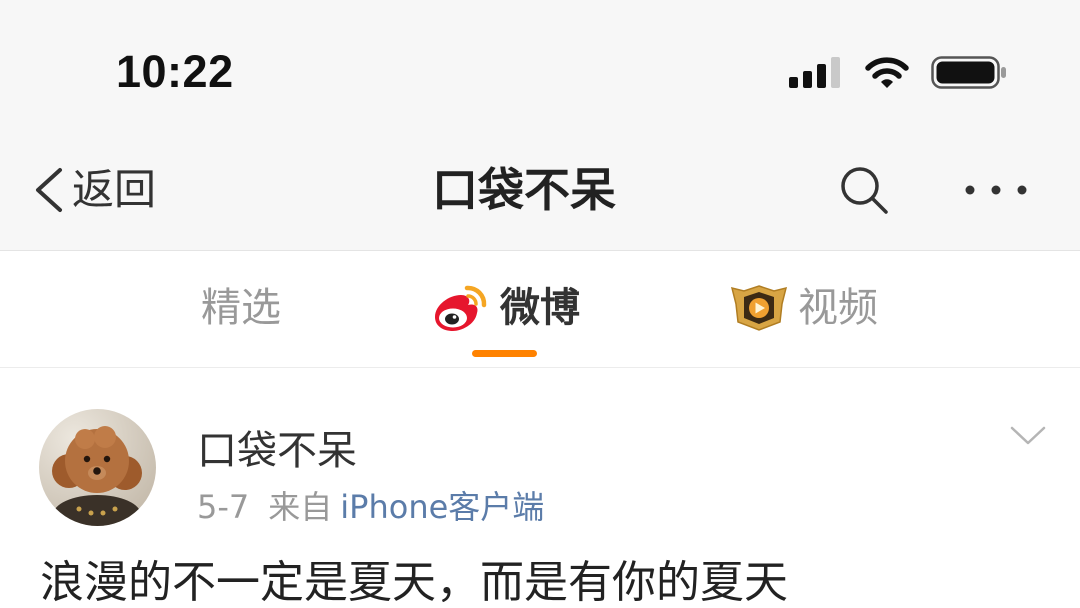  Describe the element at coordinates (300, 507) in the screenshot. I see `post-source-prefix: 来自` at that location.